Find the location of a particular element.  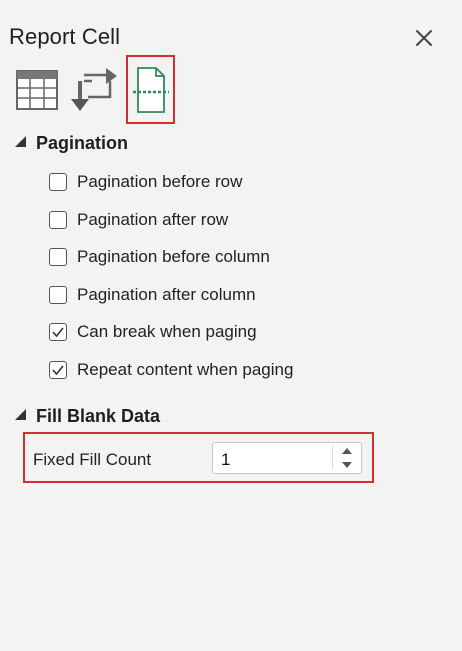

caret-down-icon is located at coordinates (347, 465).